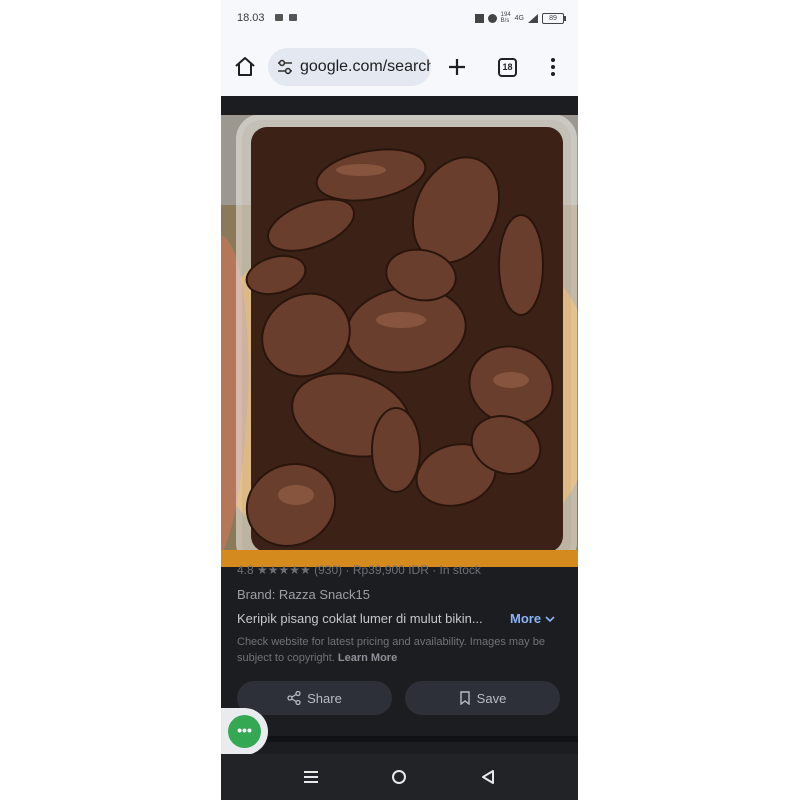 Image resolution: width=800 pixels, height=800 pixels. Describe the element at coordinates (279, 17) in the screenshot. I see `message-icon` at that location.